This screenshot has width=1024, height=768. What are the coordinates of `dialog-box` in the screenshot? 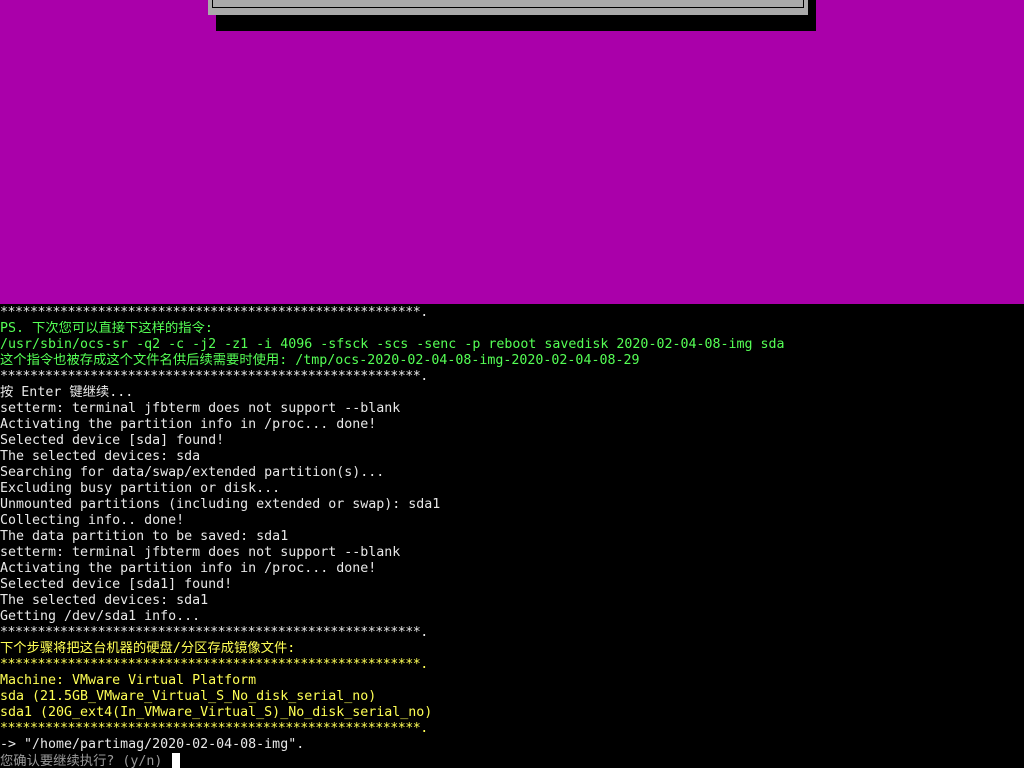 It's located at (508, 7).